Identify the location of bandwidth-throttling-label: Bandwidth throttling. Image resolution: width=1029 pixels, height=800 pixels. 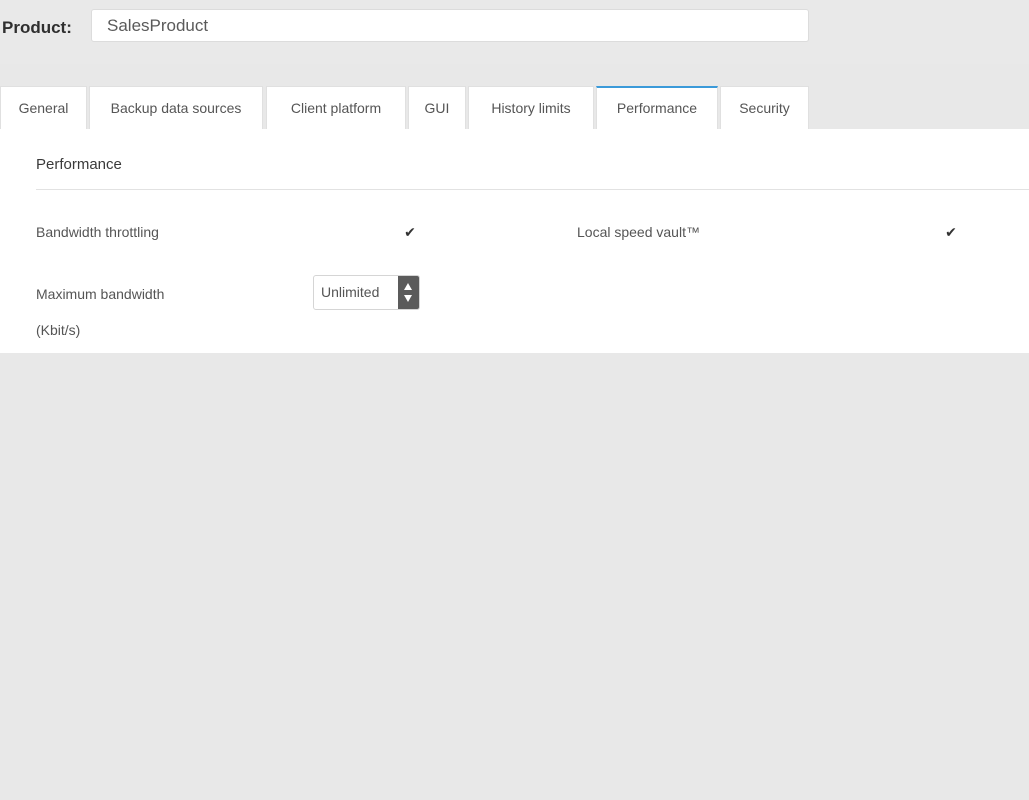
(97, 232).